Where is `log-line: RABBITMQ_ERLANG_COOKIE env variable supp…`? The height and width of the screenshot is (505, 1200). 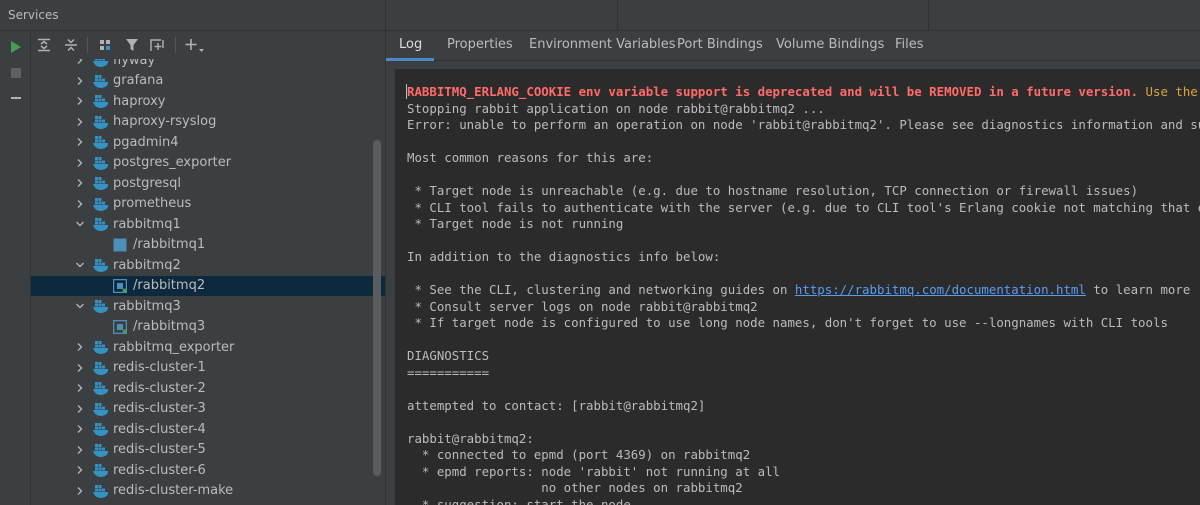
log-line: RABBITMQ_ERLANG_COOKIE env variable supp… is located at coordinates (802, 92).